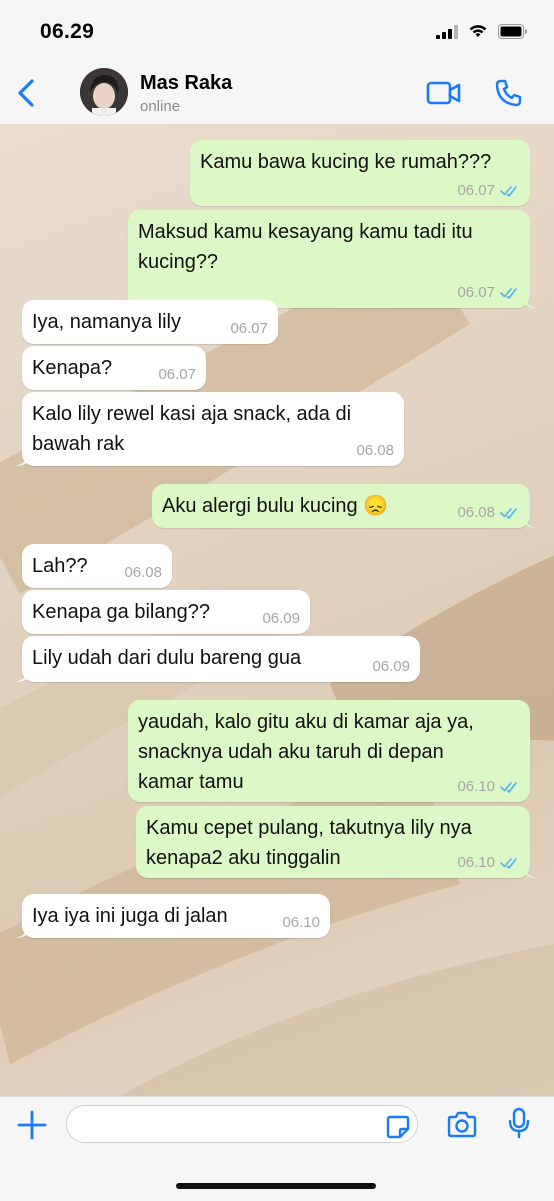  I want to click on sticker-button, so click(398, 1129).